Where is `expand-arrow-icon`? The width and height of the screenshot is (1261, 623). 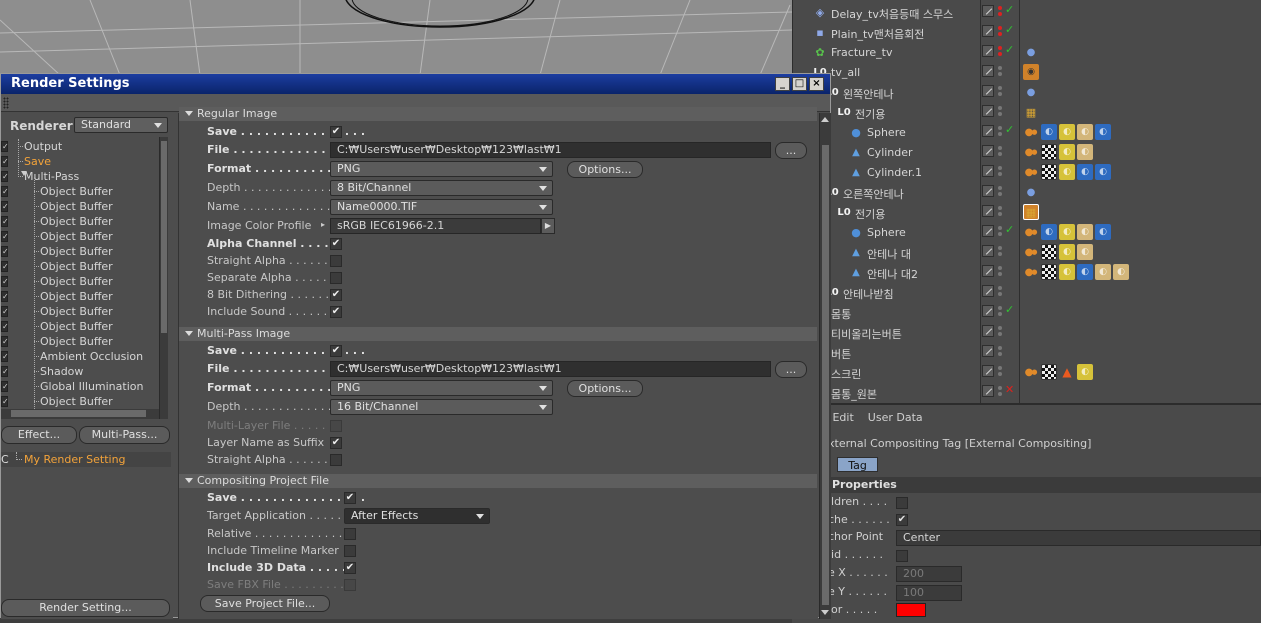
expand-arrow-icon is located at coordinates (24, 173).